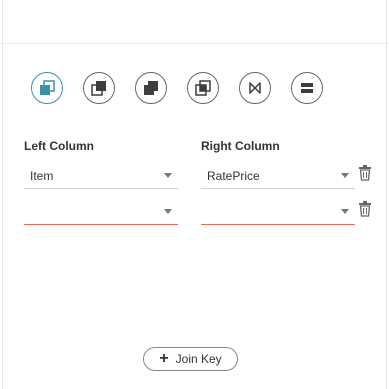  I want to click on left-column-value: Item, so click(42, 176).